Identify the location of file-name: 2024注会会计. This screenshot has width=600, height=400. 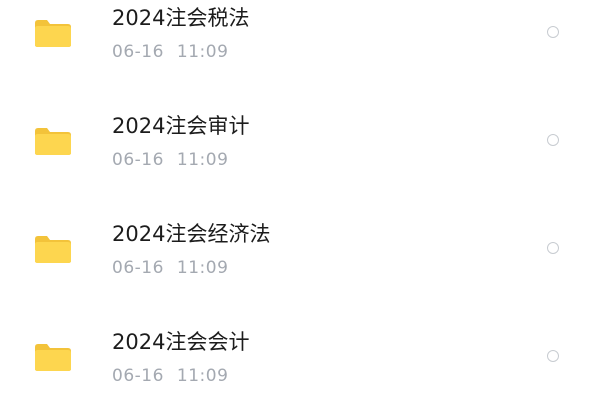
(181, 342).